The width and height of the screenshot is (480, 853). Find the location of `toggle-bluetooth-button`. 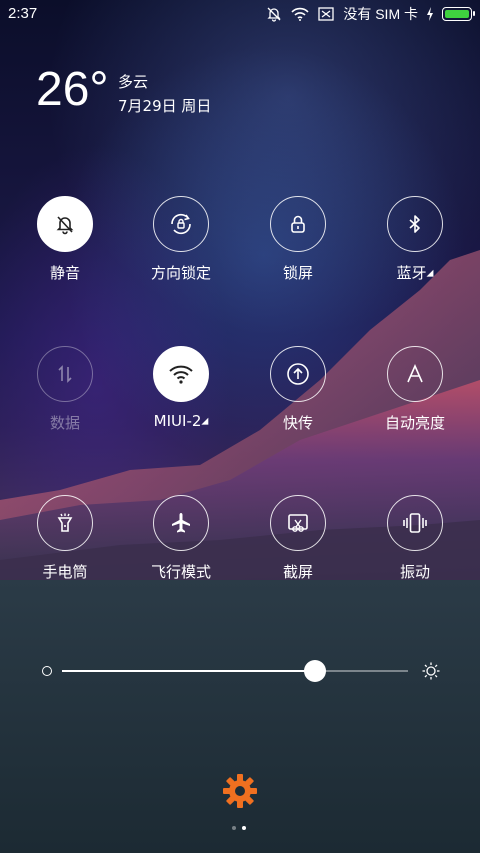

toggle-bluetooth-button is located at coordinates (415, 224).